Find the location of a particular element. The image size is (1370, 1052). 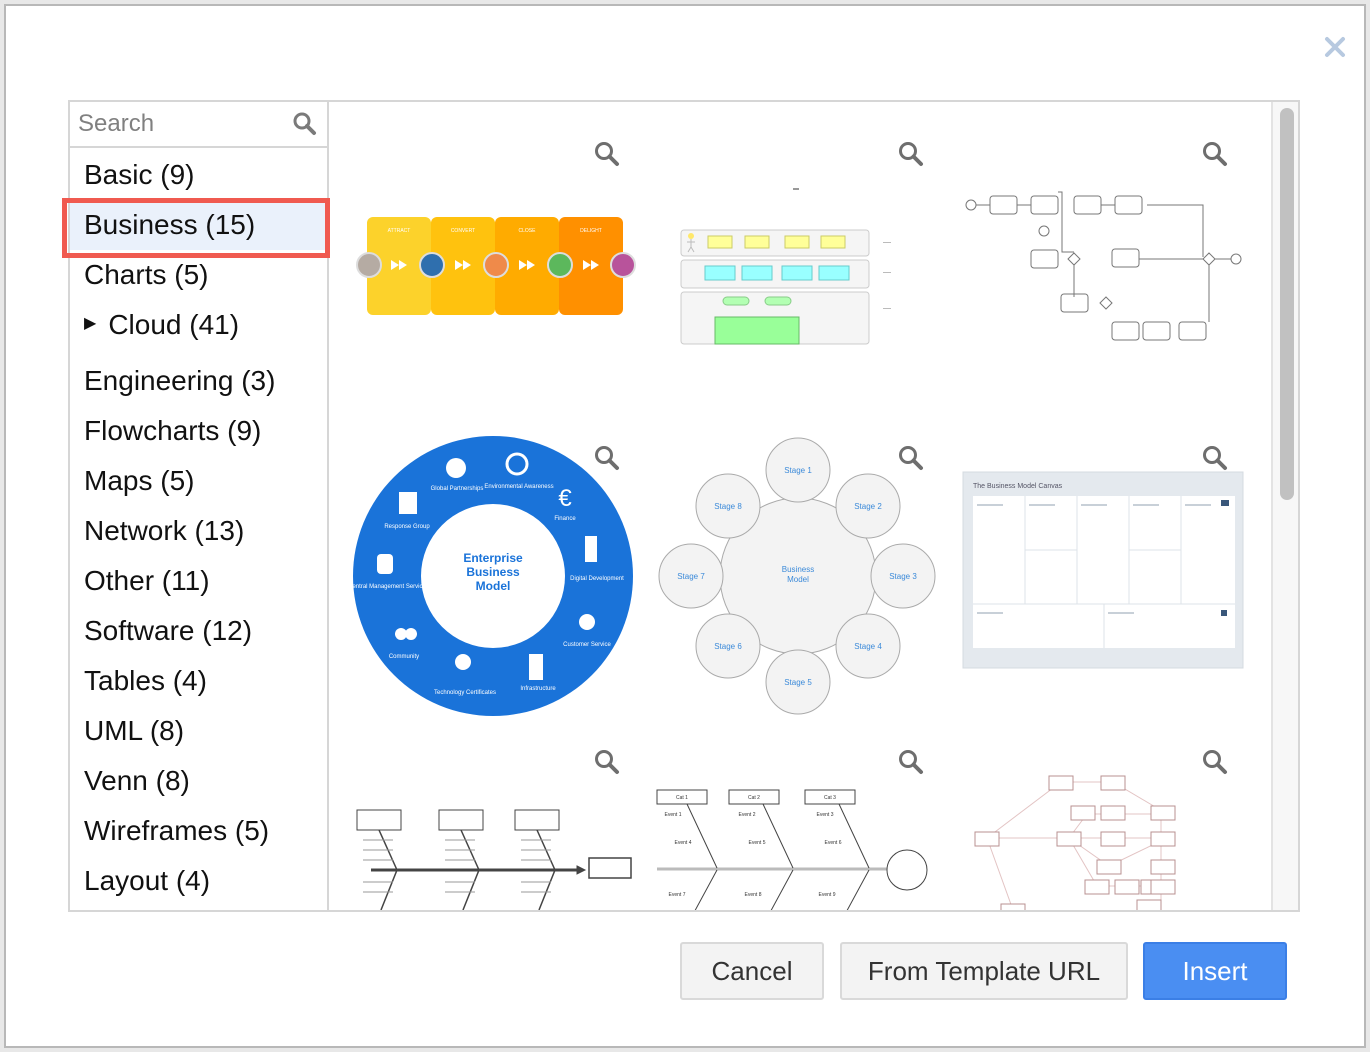

category-tables: Tables (4) is located at coordinates (198, 681).